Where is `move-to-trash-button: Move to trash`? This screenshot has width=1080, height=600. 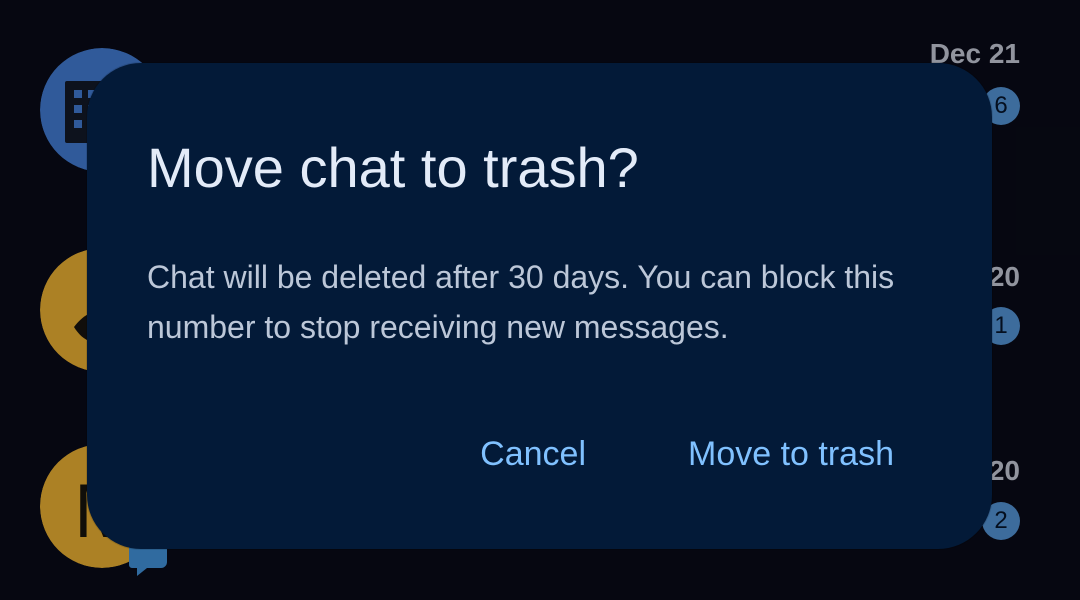 move-to-trash-button: Move to trash is located at coordinates (791, 454).